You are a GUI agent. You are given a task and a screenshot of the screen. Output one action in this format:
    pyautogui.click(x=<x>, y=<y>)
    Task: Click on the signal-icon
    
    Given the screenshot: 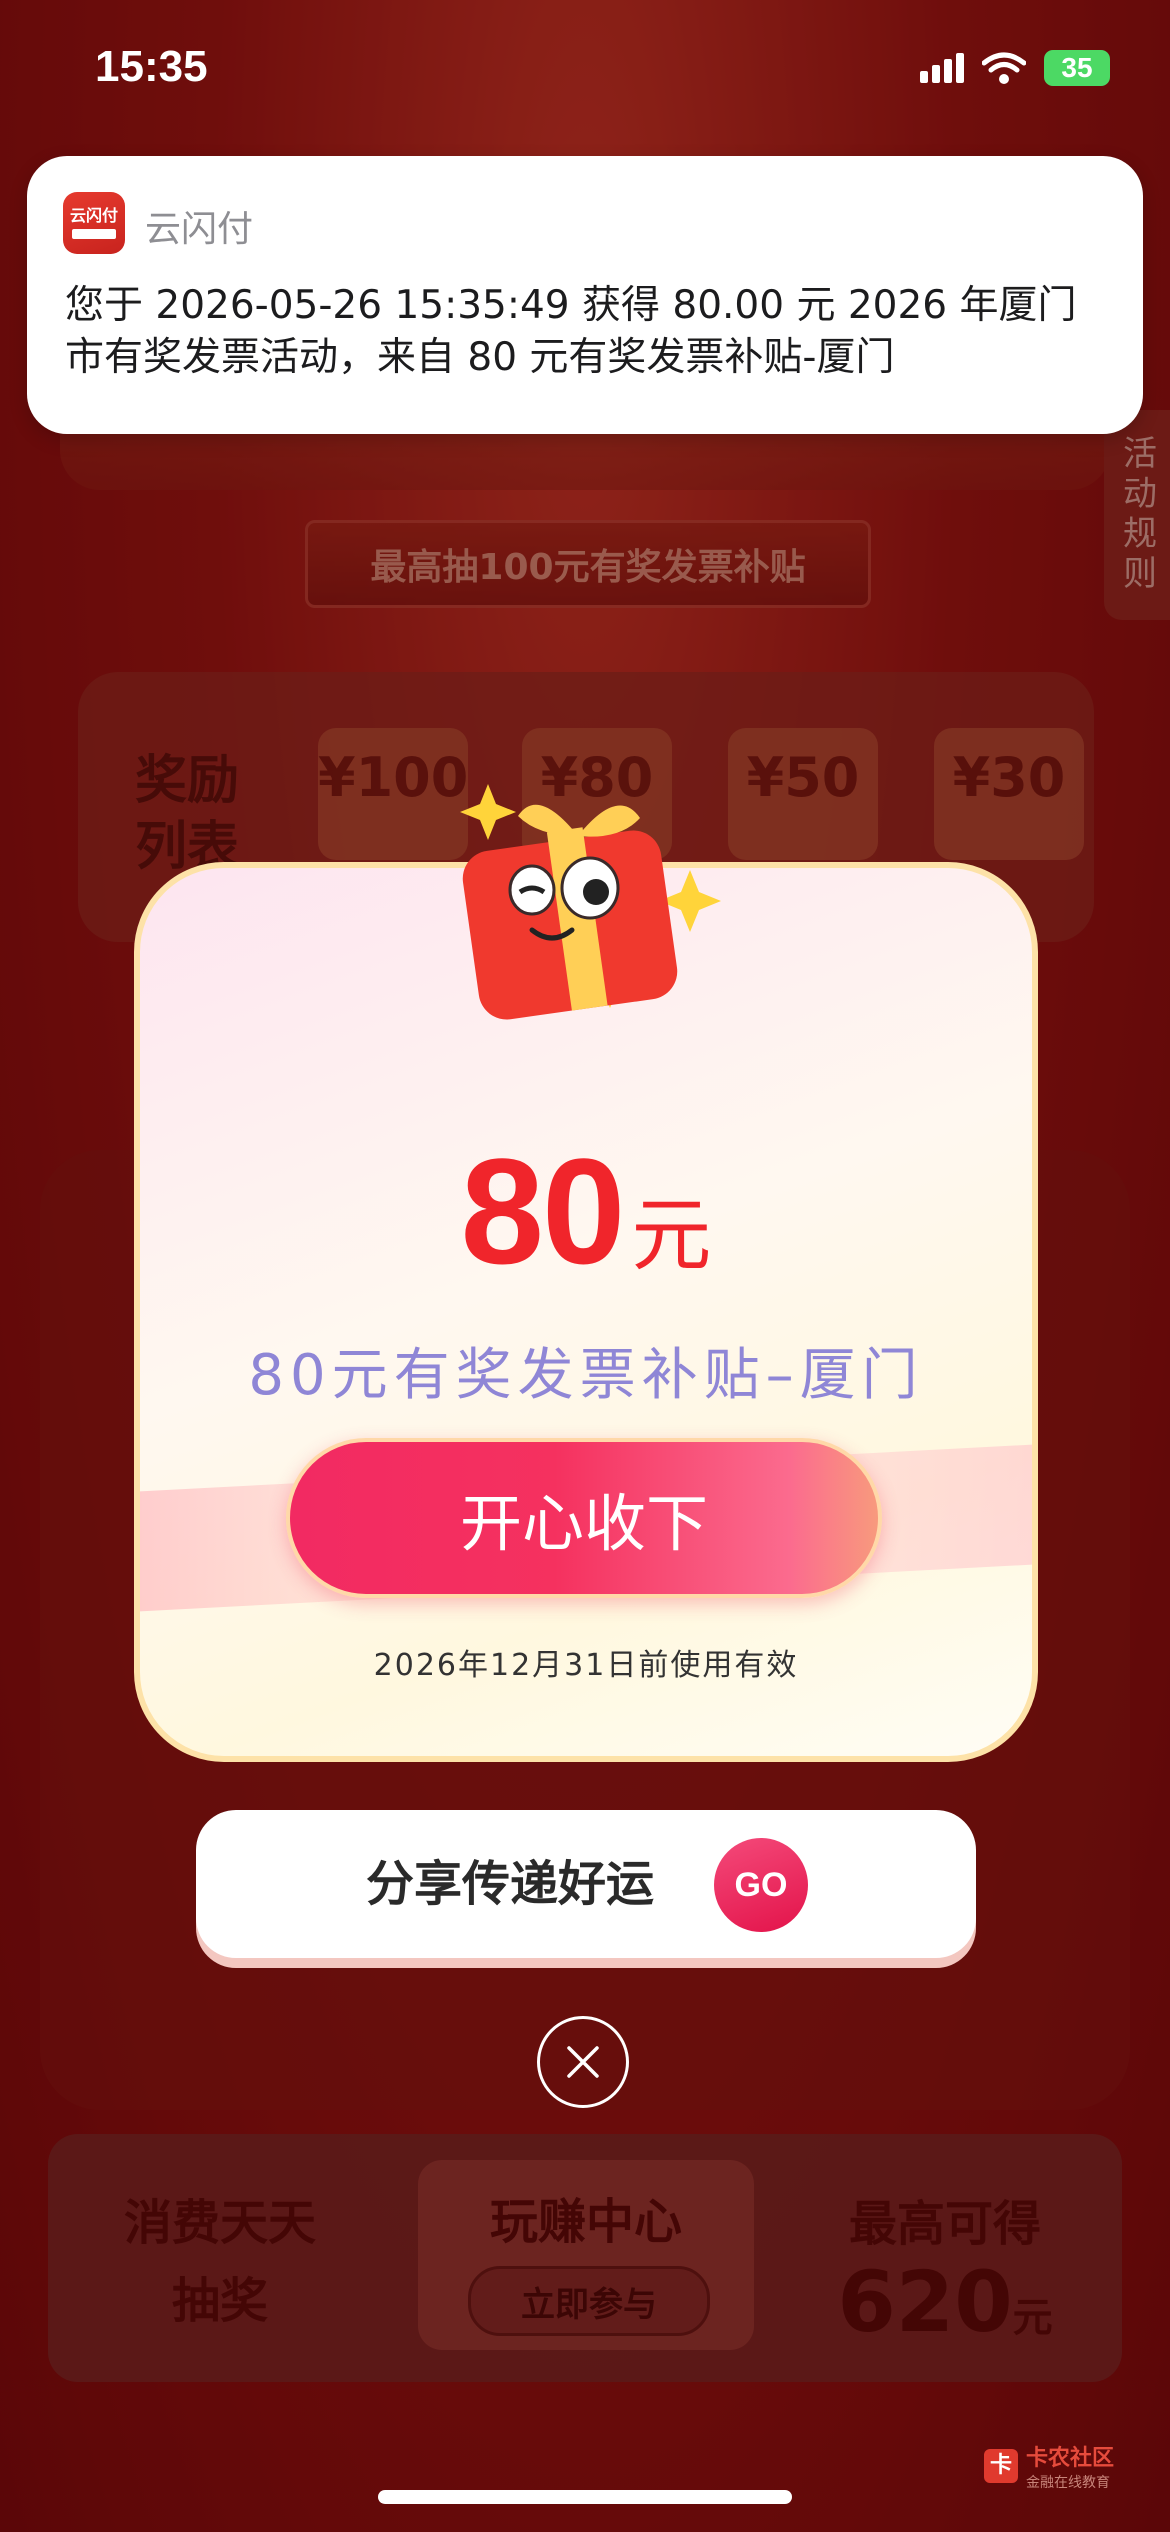 What is the action you would take?
    pyautogui.click(x=942, y=68)
    